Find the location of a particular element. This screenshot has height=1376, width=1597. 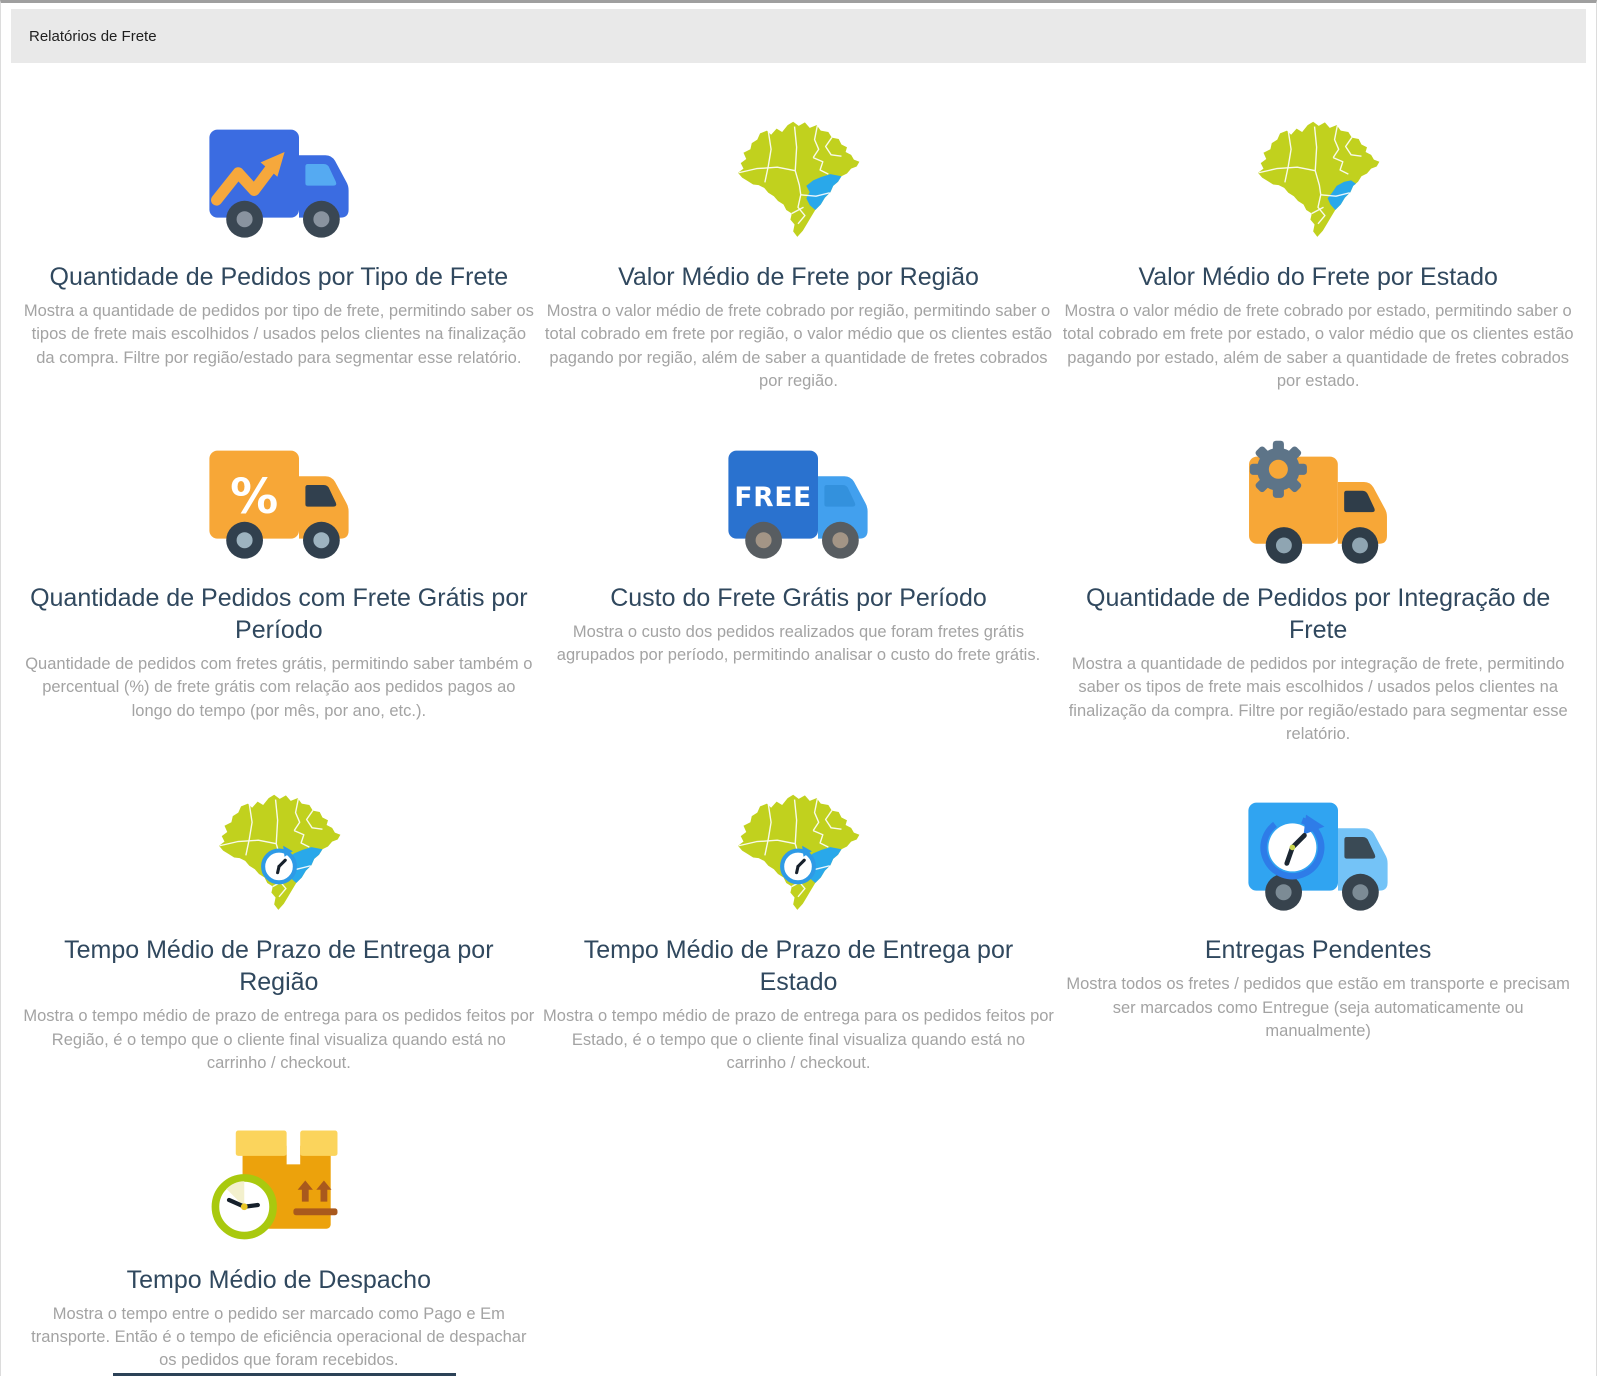

brazil-map-region-icon is located at coordinates (799, 179).